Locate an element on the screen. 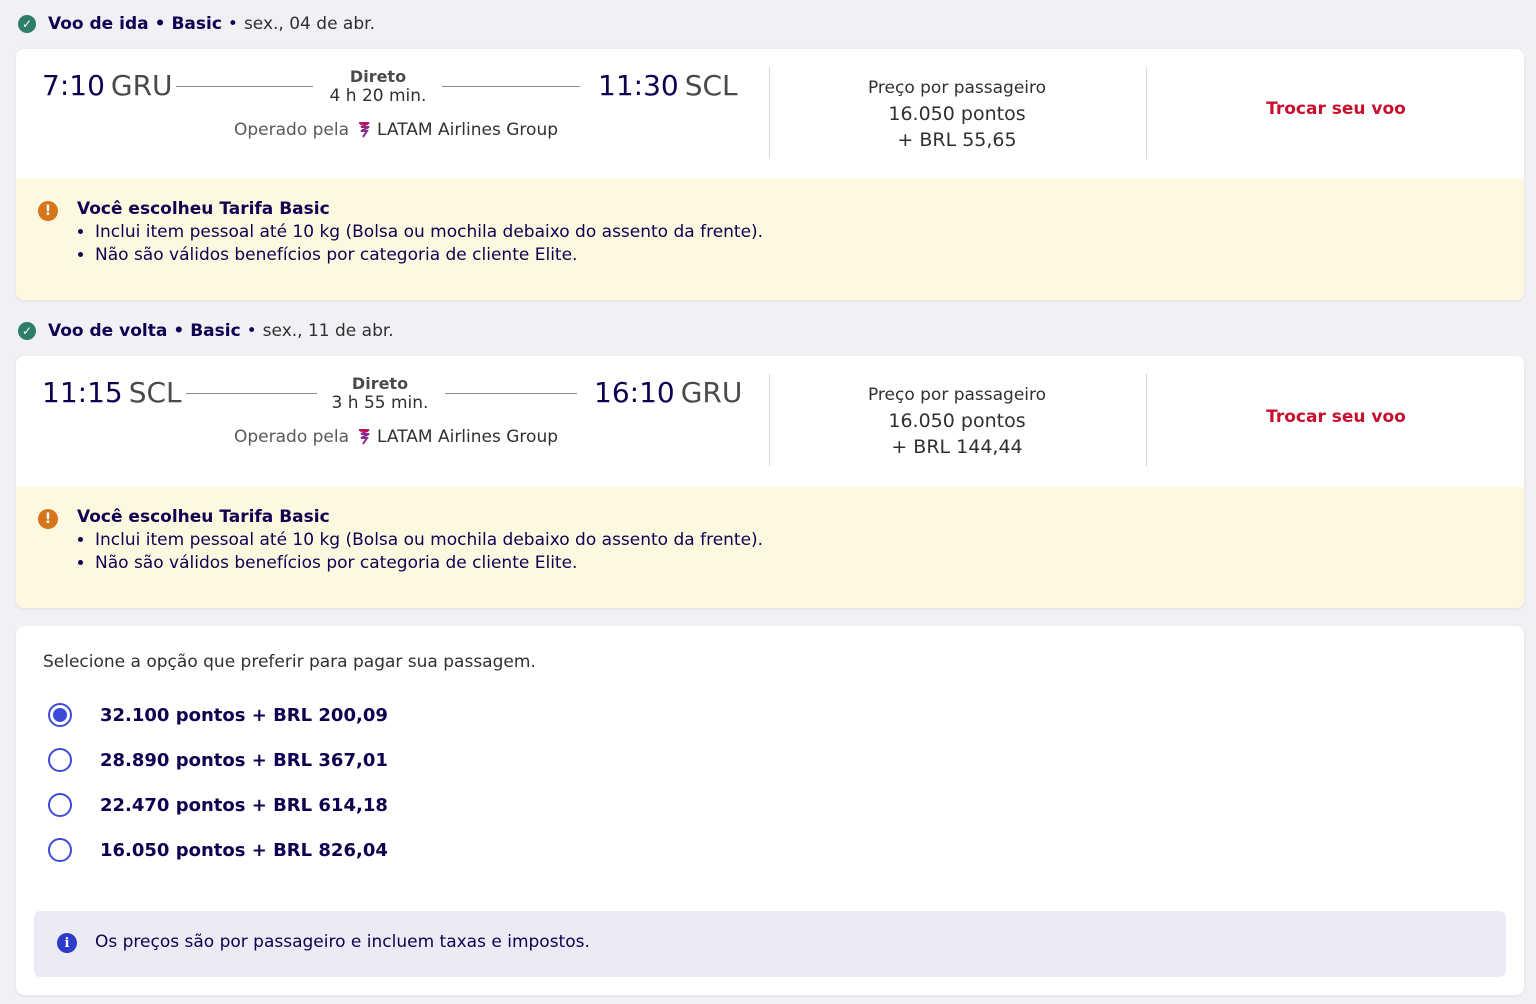 Image resolution: width=1536 pixels, height=1004 pixels. radio-selected-dot is located at coordinates (60, 715).